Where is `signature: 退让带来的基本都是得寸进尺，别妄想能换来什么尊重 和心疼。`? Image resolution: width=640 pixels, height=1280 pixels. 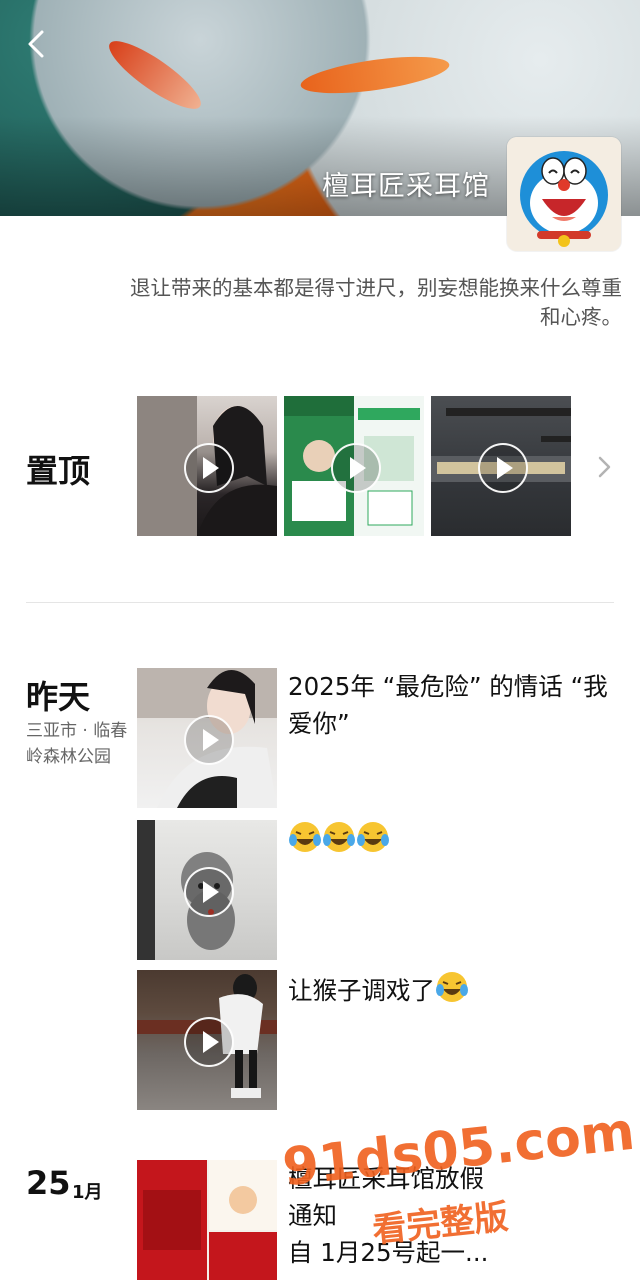 signature: 退让带来的基本都是得寸进尺，别妄想能换来什么尊重 和心疼。 is located at coordinates (342, 303).